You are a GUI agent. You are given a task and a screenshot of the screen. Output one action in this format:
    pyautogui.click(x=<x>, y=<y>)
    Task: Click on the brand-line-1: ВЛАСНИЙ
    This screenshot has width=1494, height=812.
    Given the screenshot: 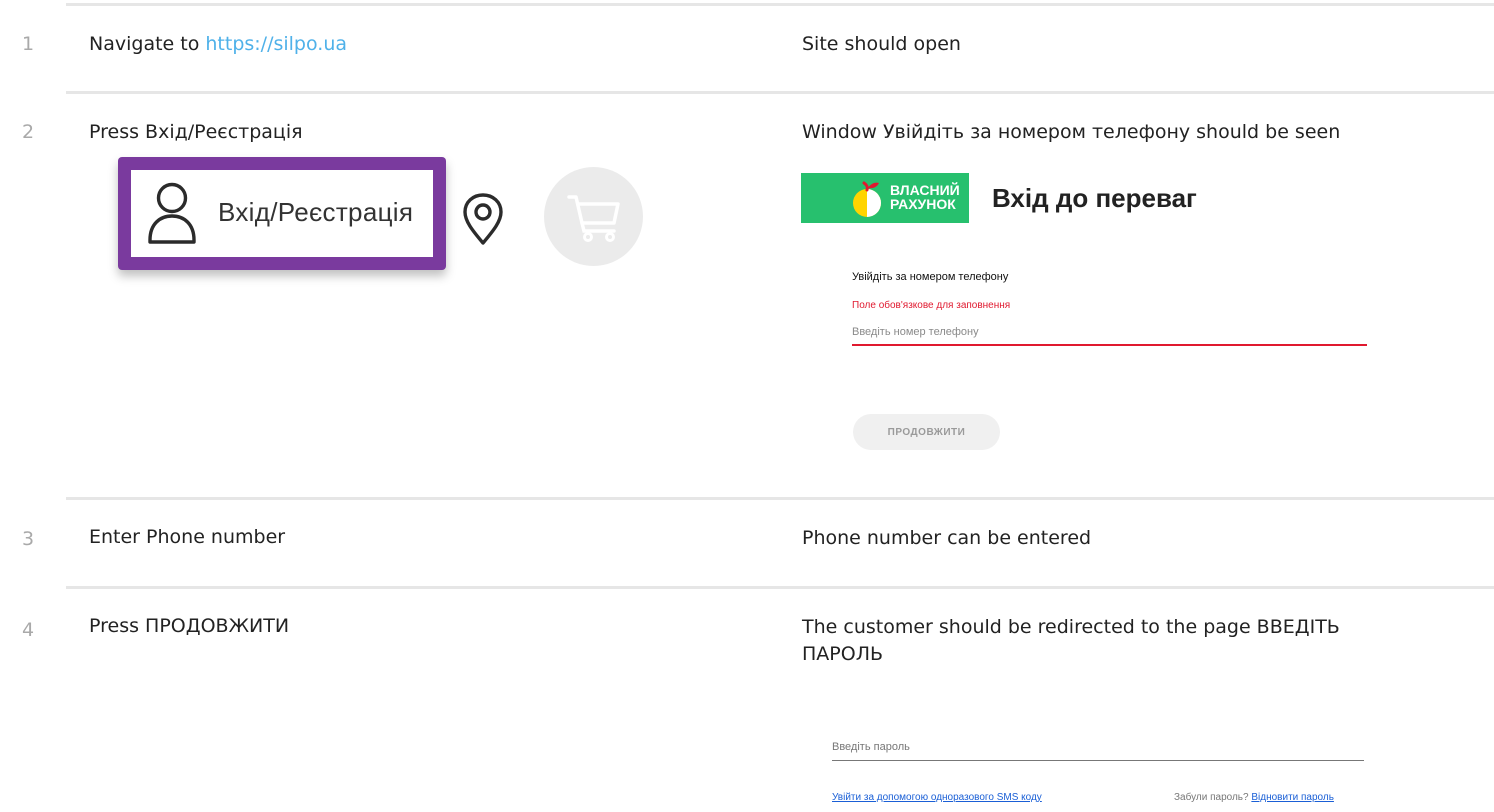 What is the action you would take?
    pyautogui.click(x=925, y=190)
    